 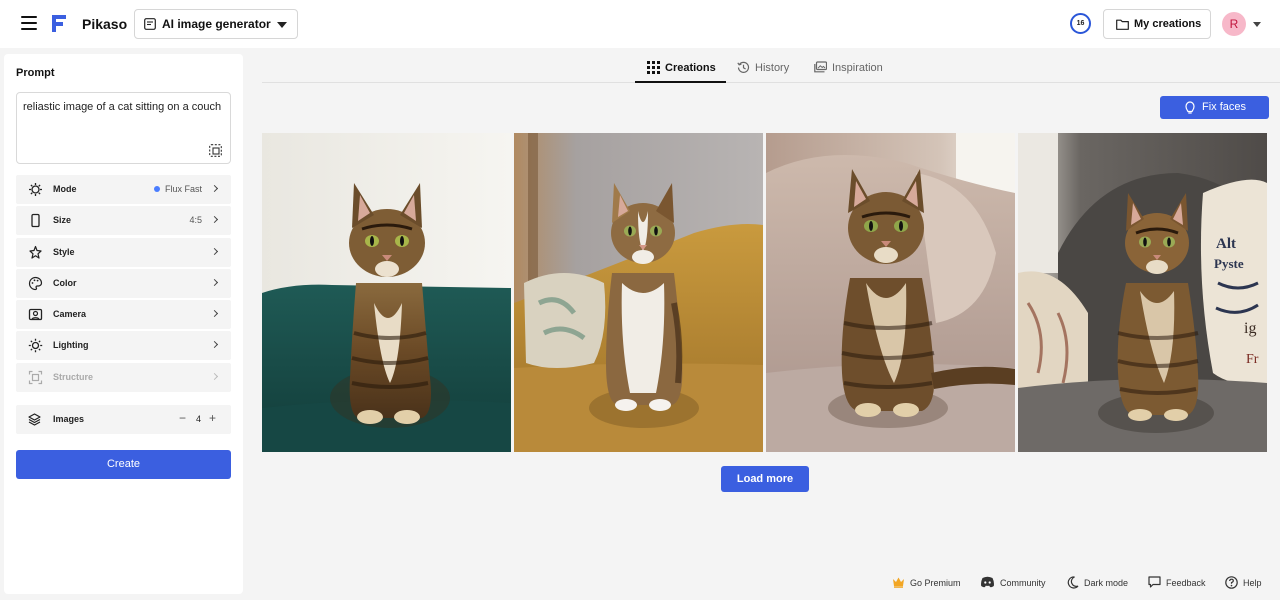 I want to click on style-icon, so click(x=35, y=252).